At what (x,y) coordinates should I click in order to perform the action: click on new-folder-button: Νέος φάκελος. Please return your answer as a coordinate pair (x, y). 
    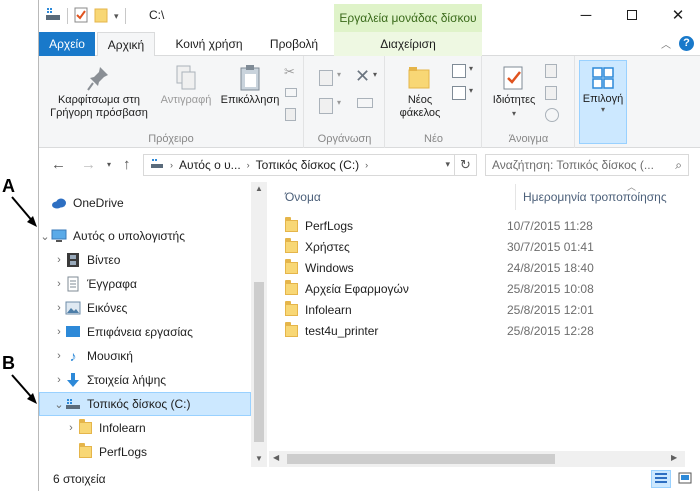
    Looking at the image, I should click on (420, 92).